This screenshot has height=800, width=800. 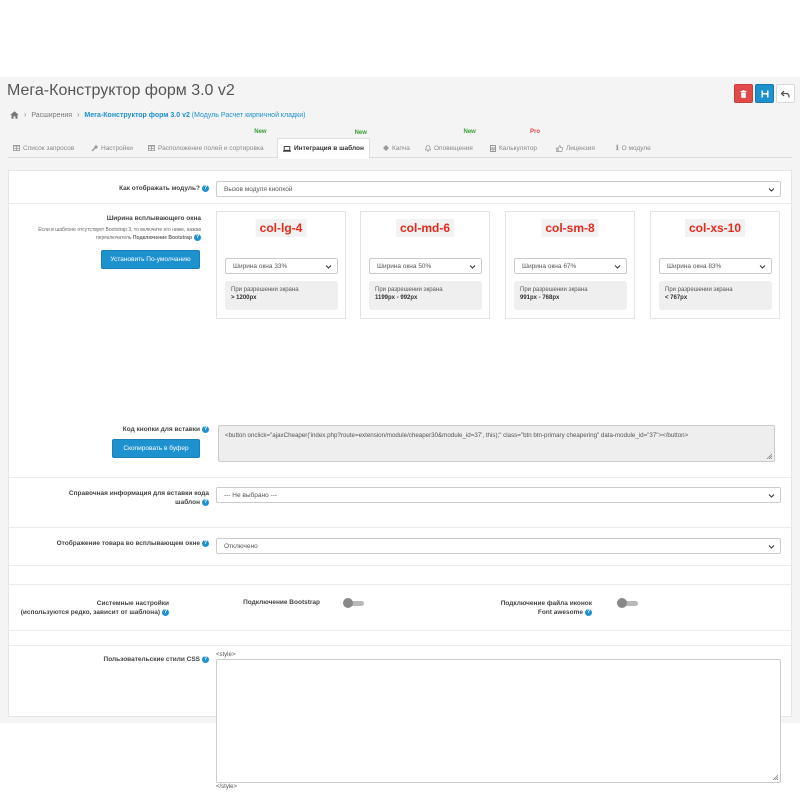 I want to click on width-select-md: Ширина окна 50%, so click(x=425, y=266).